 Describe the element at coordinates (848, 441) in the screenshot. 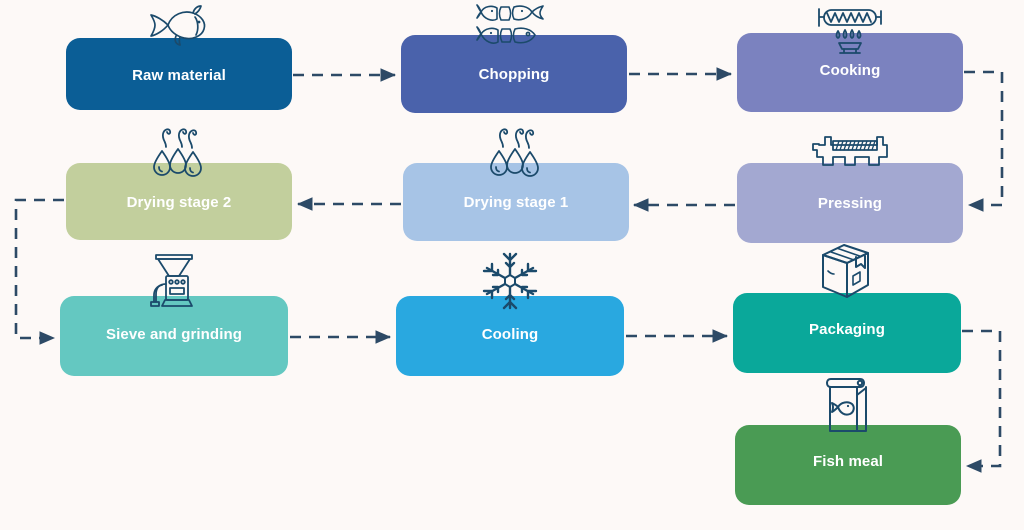

I see `node-fish-meal: Fish meal` at that location.